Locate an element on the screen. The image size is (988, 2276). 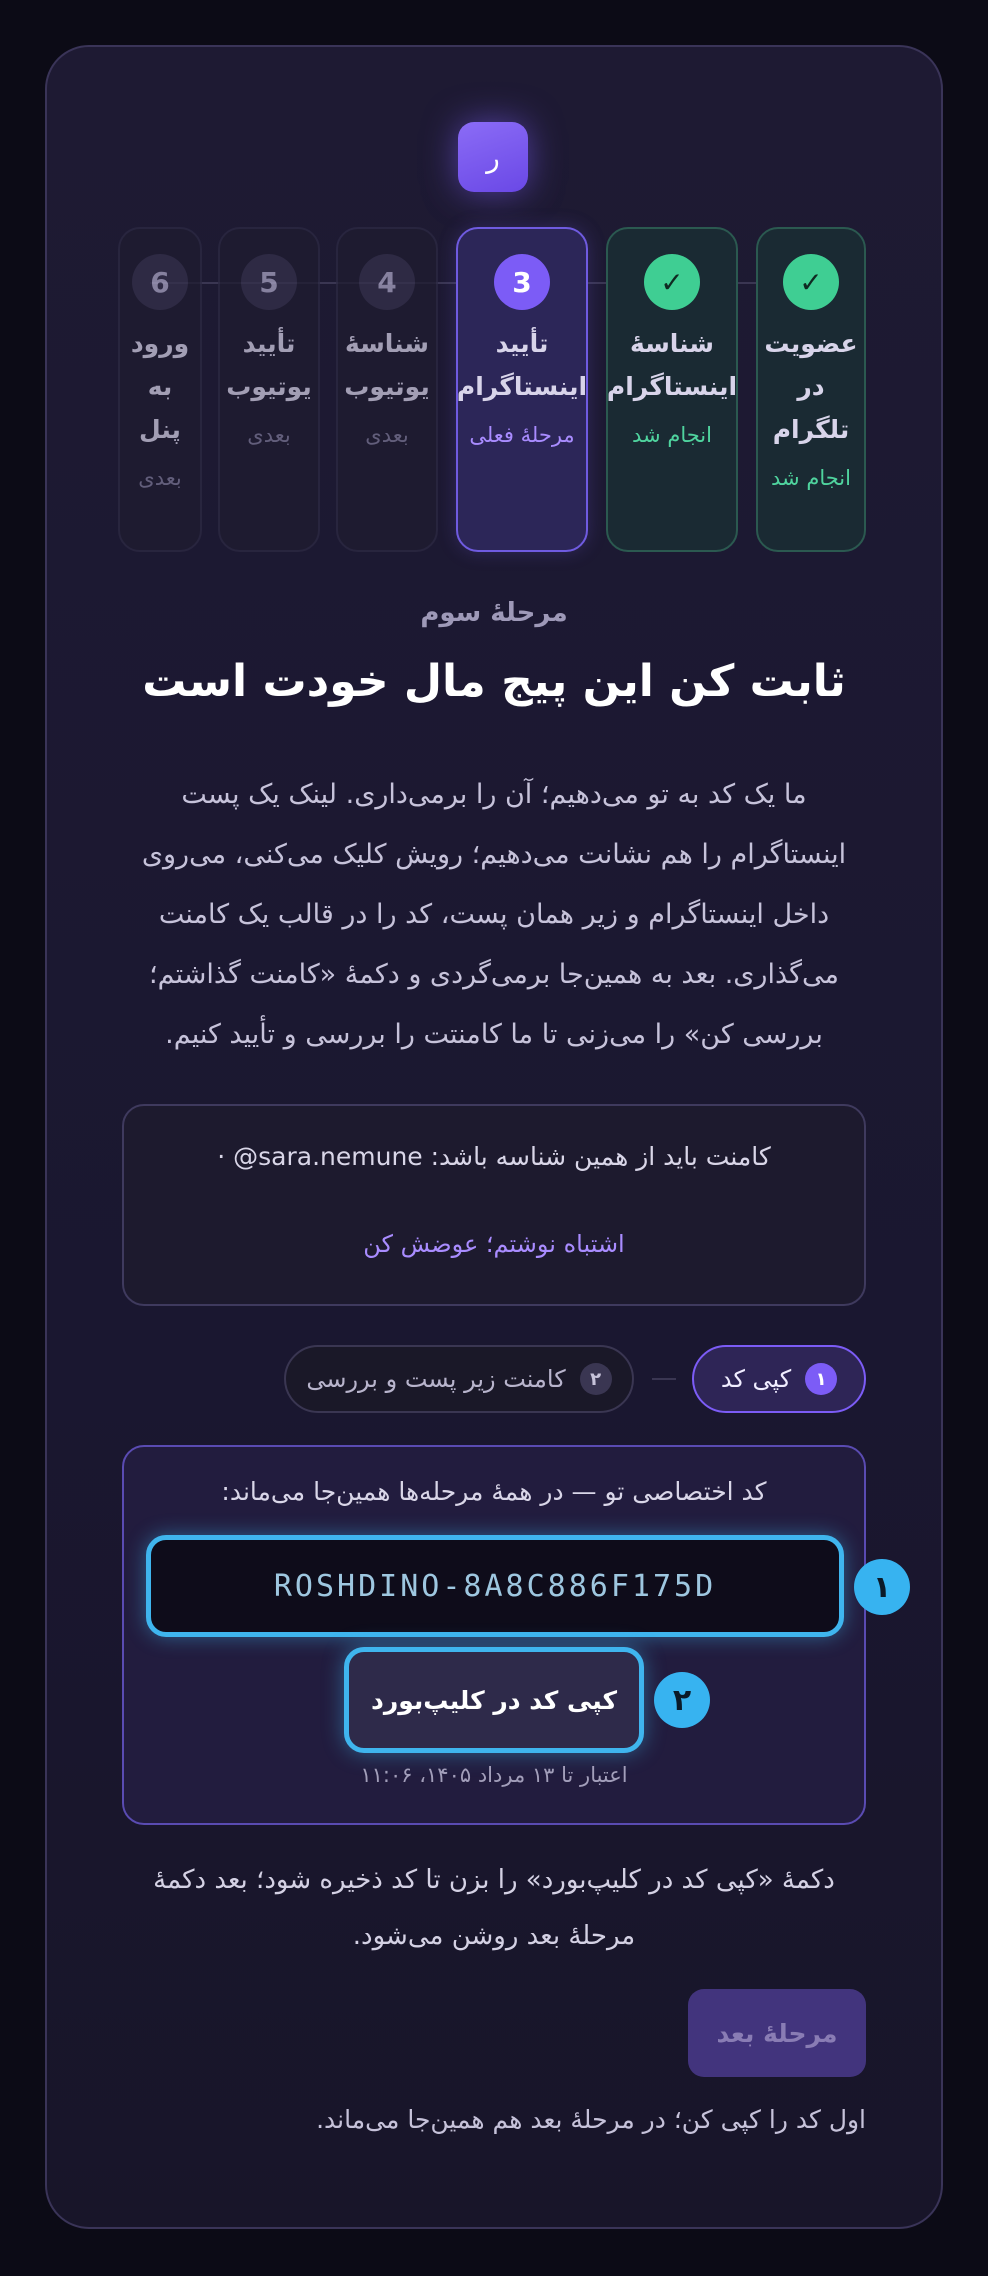
code-expiry: اعتبار تا ۱۳ مرداد ۱۴۰۵، ۱۱:۰۶ is located at coordinates (494, 1775).